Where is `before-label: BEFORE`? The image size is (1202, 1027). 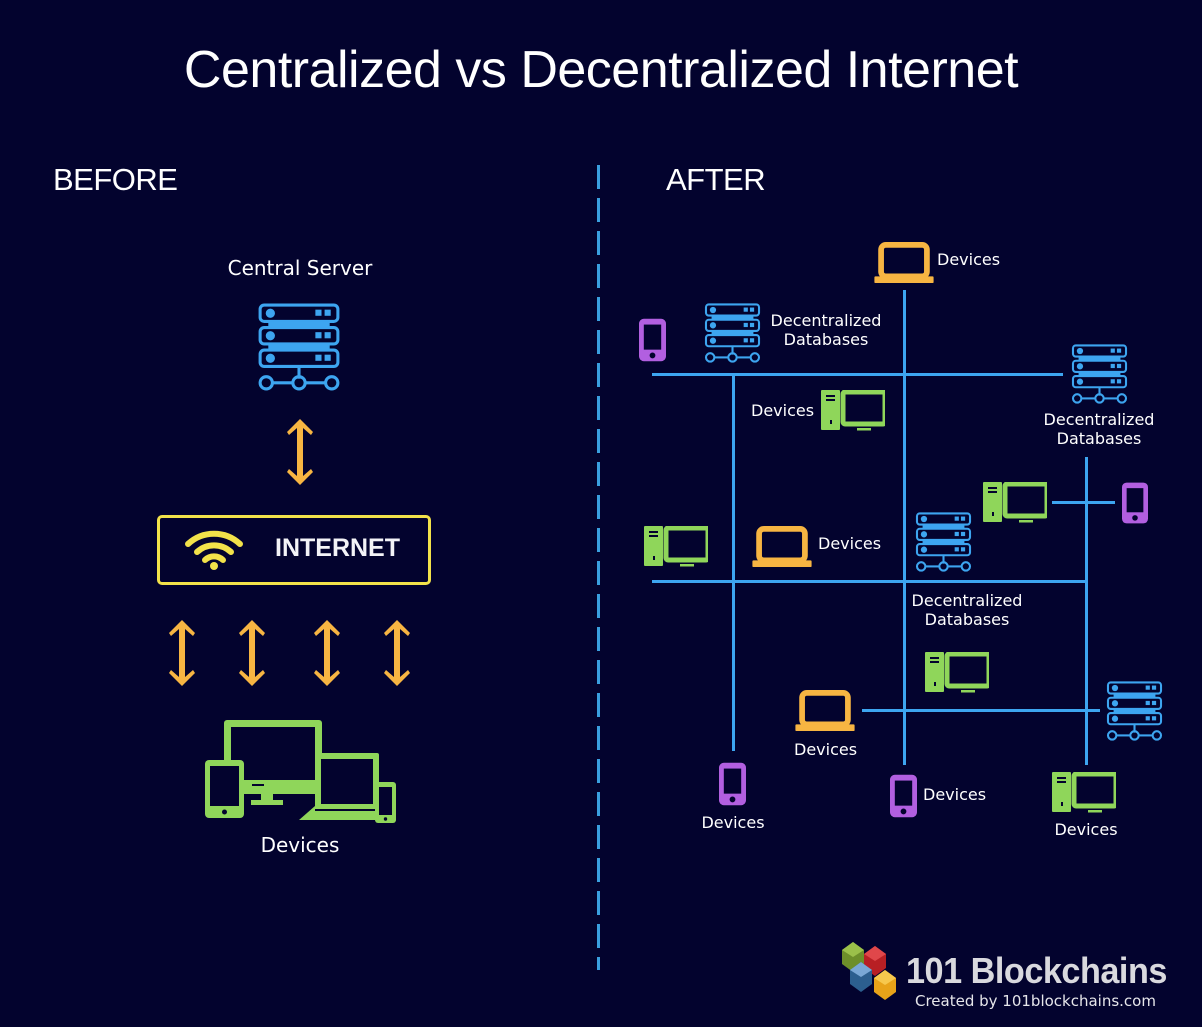 before-label: BEFORE is located at coordinates (115, 179).